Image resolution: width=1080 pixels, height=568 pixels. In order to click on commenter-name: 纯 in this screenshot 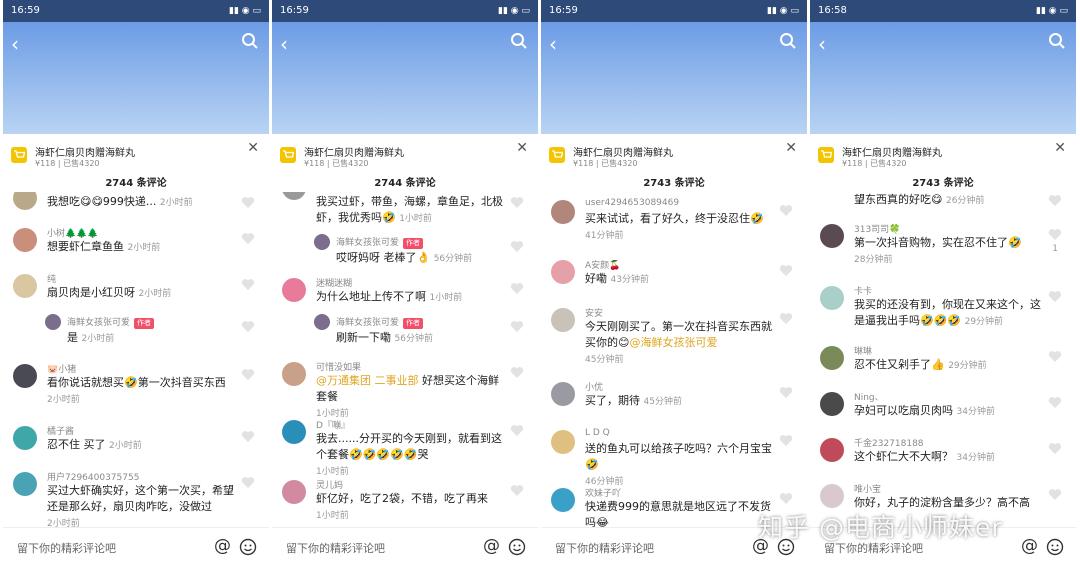, I will do `click(51, 278)`.